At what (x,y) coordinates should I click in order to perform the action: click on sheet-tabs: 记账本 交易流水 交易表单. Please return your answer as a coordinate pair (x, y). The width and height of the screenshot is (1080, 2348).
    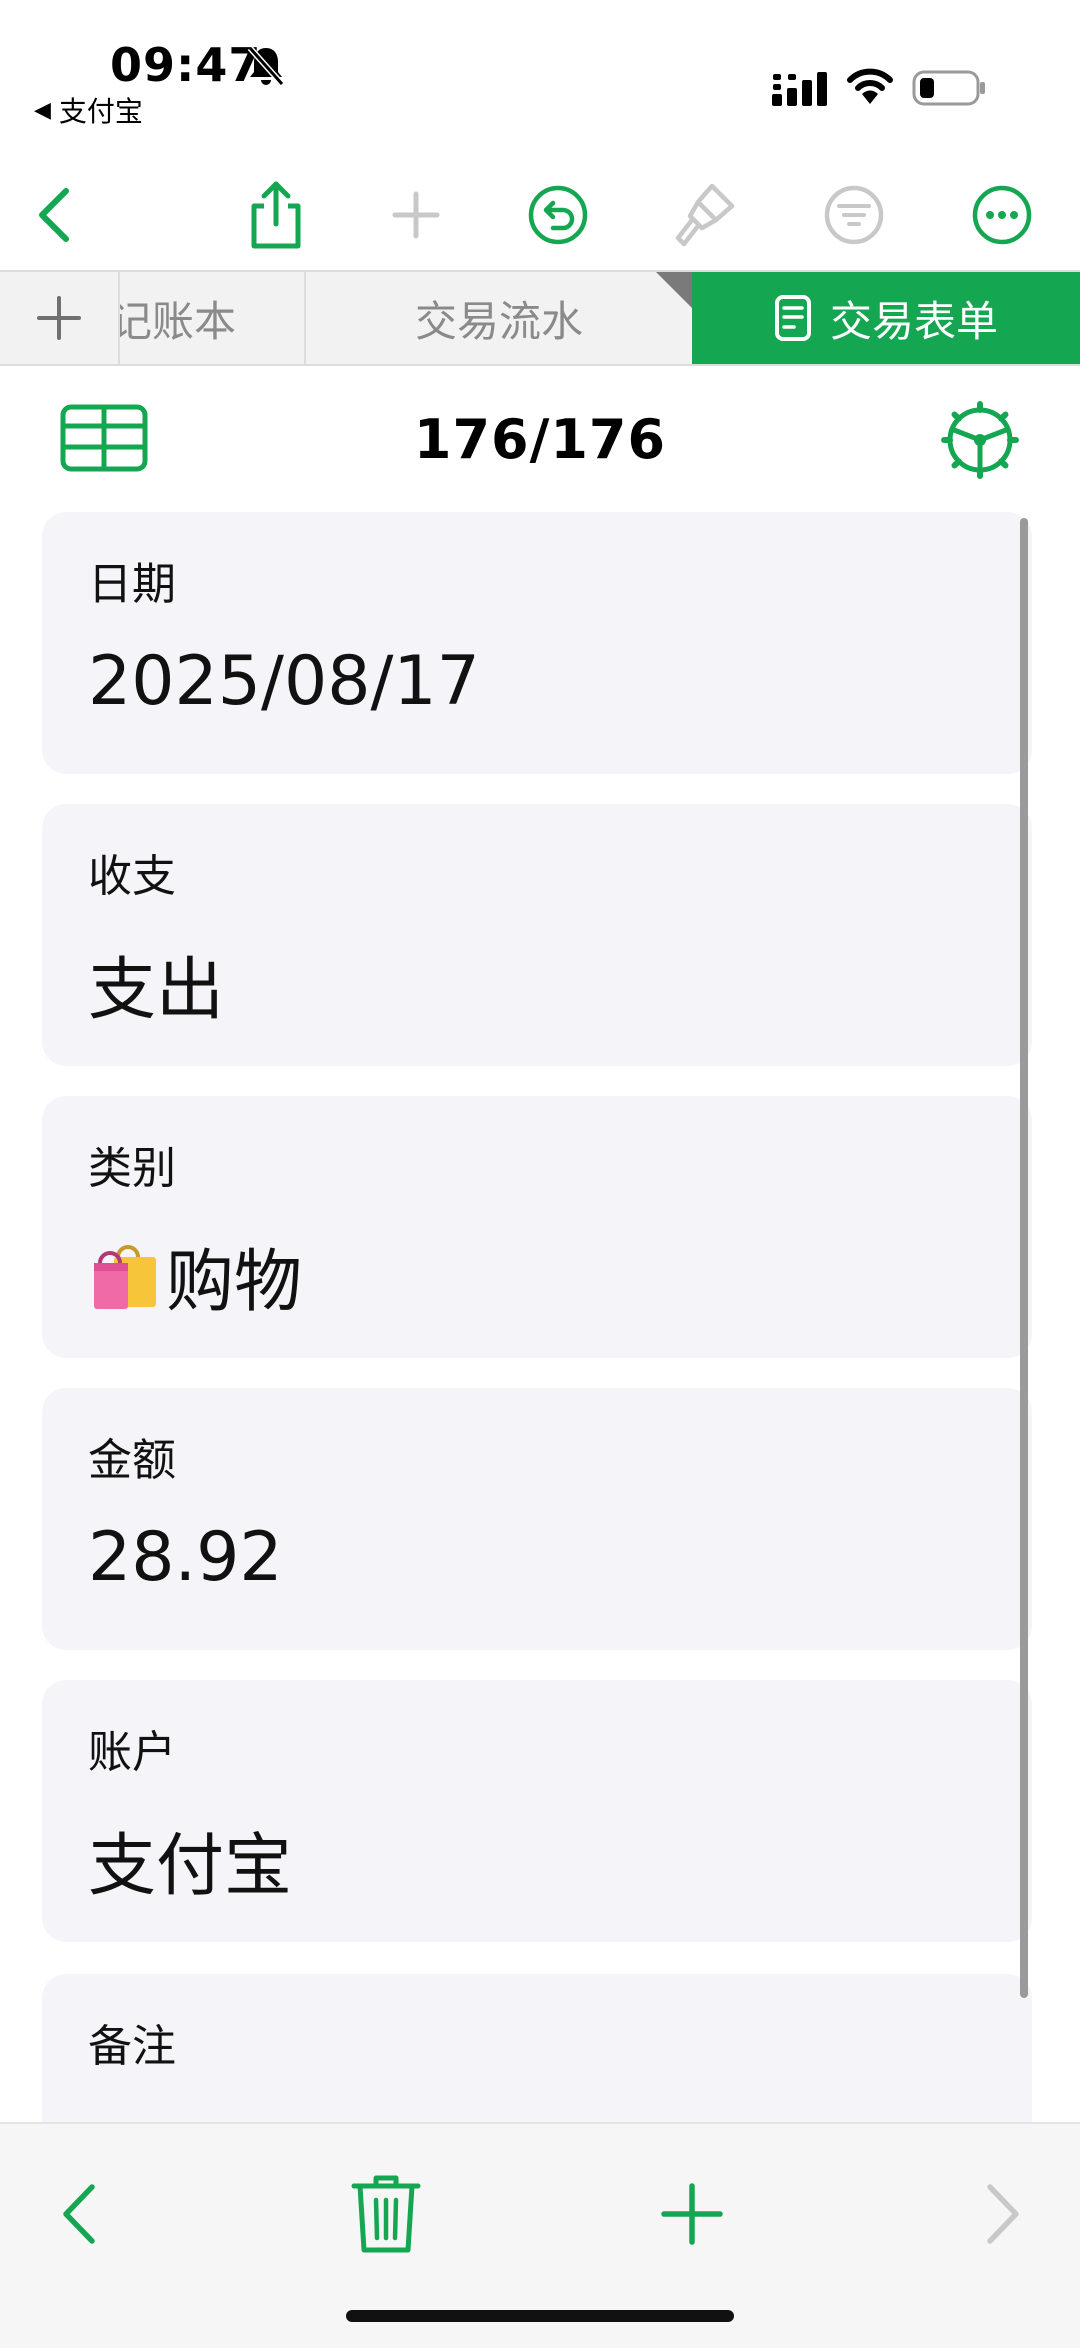
    Looking at the image, I should click on (540, 318).